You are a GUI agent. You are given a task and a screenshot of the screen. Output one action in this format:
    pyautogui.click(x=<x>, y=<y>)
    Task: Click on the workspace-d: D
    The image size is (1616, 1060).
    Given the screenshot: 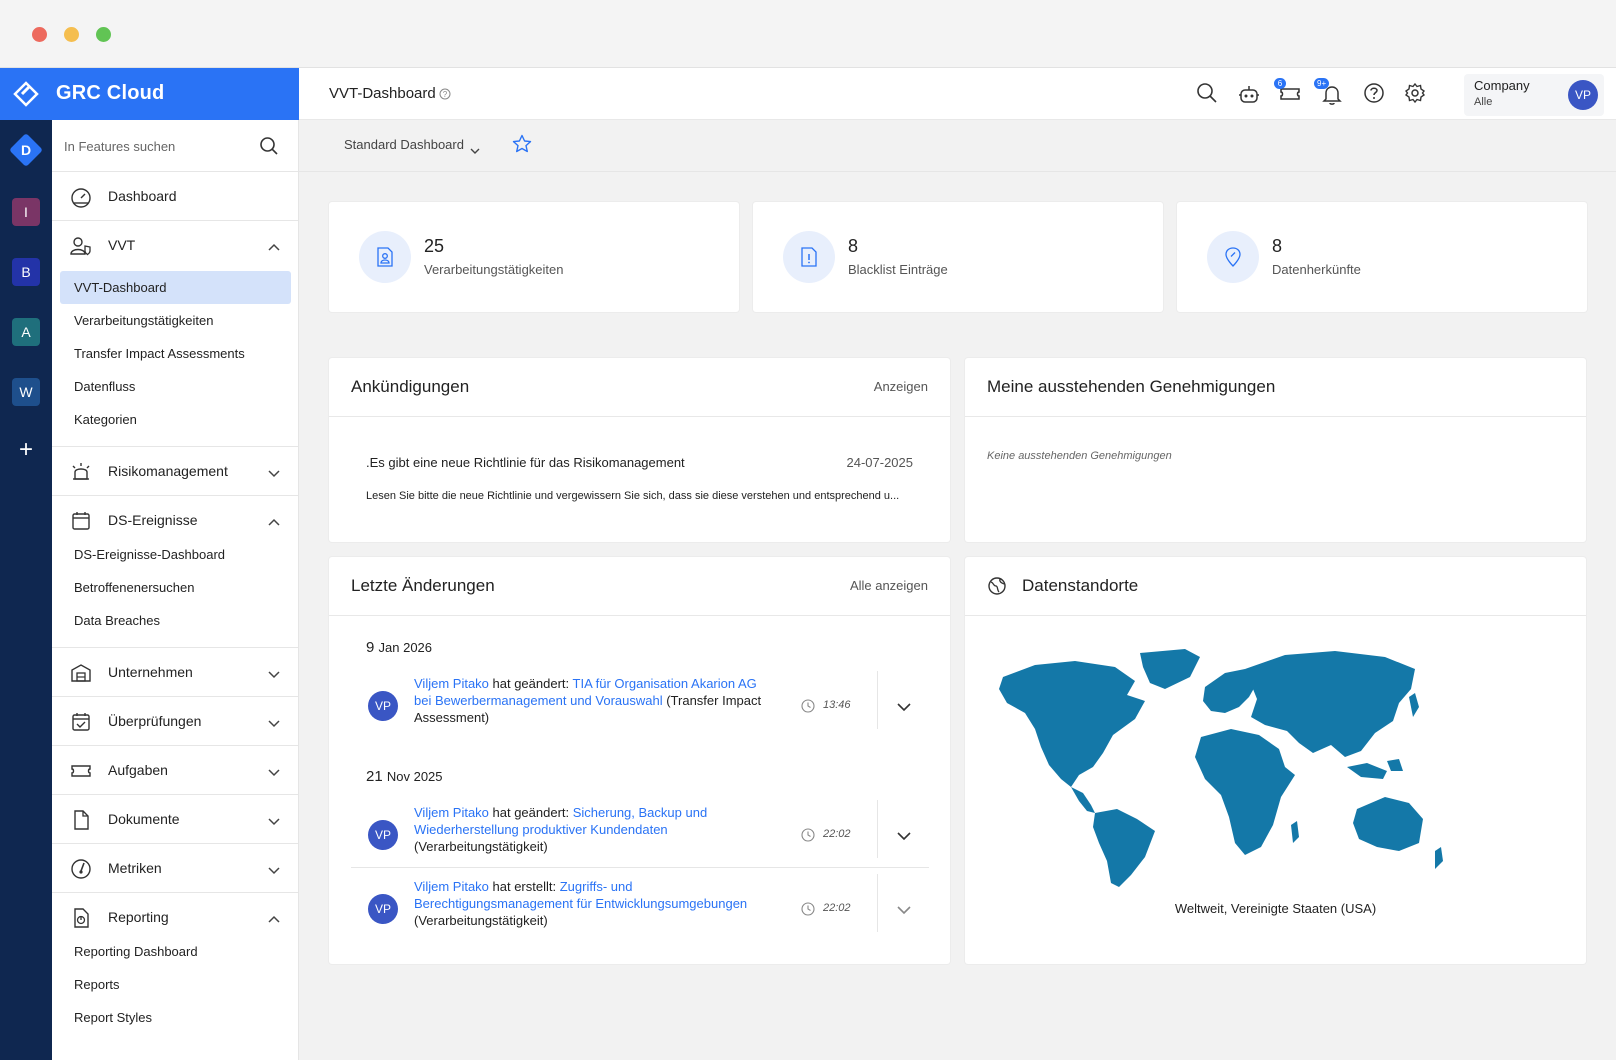 What is the action you would take?
    pyautogui.click(x=26, y=150)
    